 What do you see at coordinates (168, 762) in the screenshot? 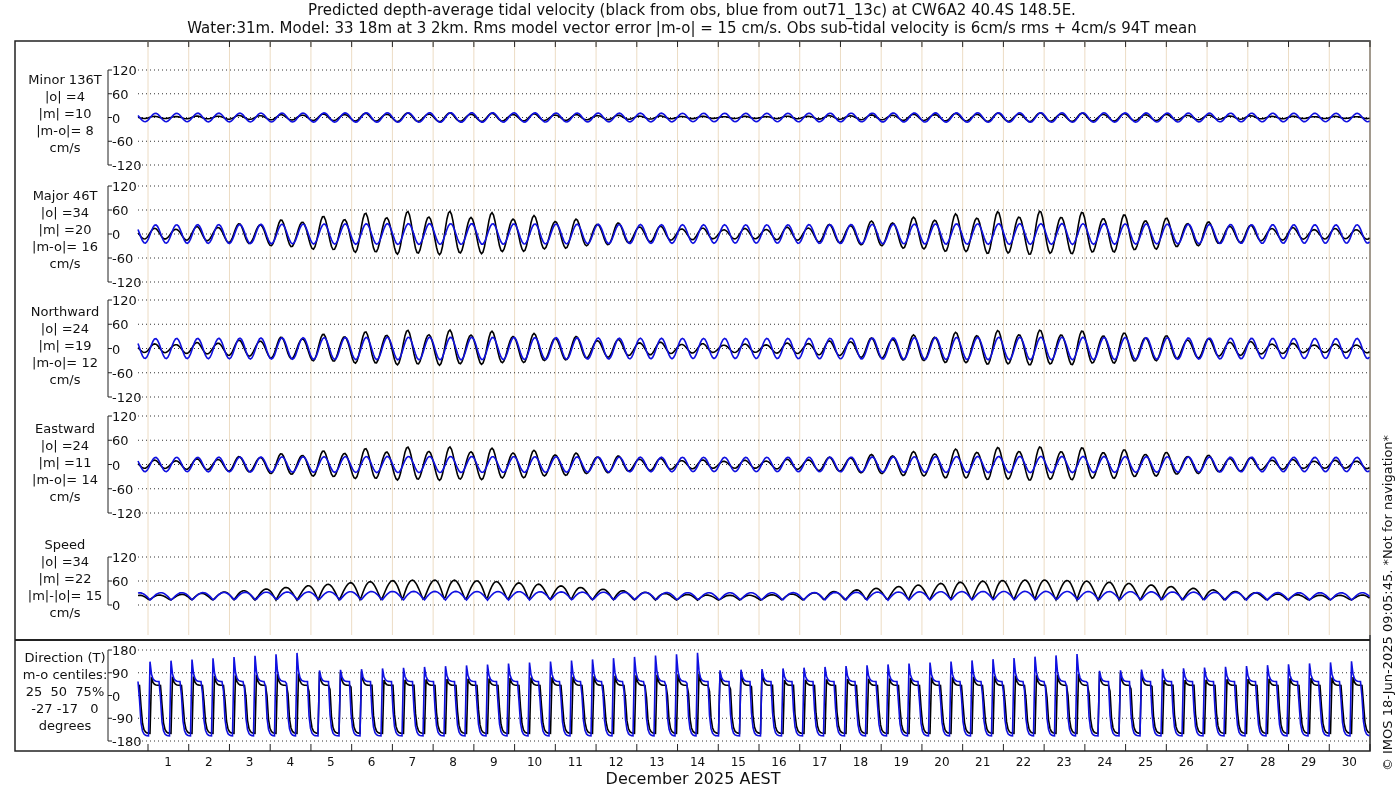
I see `day-label: 1` at bounding box center [168, 762].